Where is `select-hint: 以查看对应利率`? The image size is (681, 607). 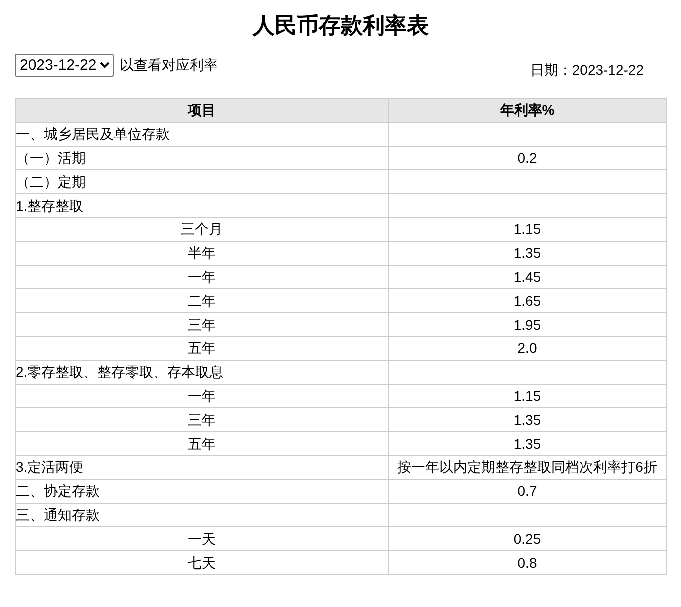
select-hint: 以查看对应利率 is located at coordinates (169, 65).